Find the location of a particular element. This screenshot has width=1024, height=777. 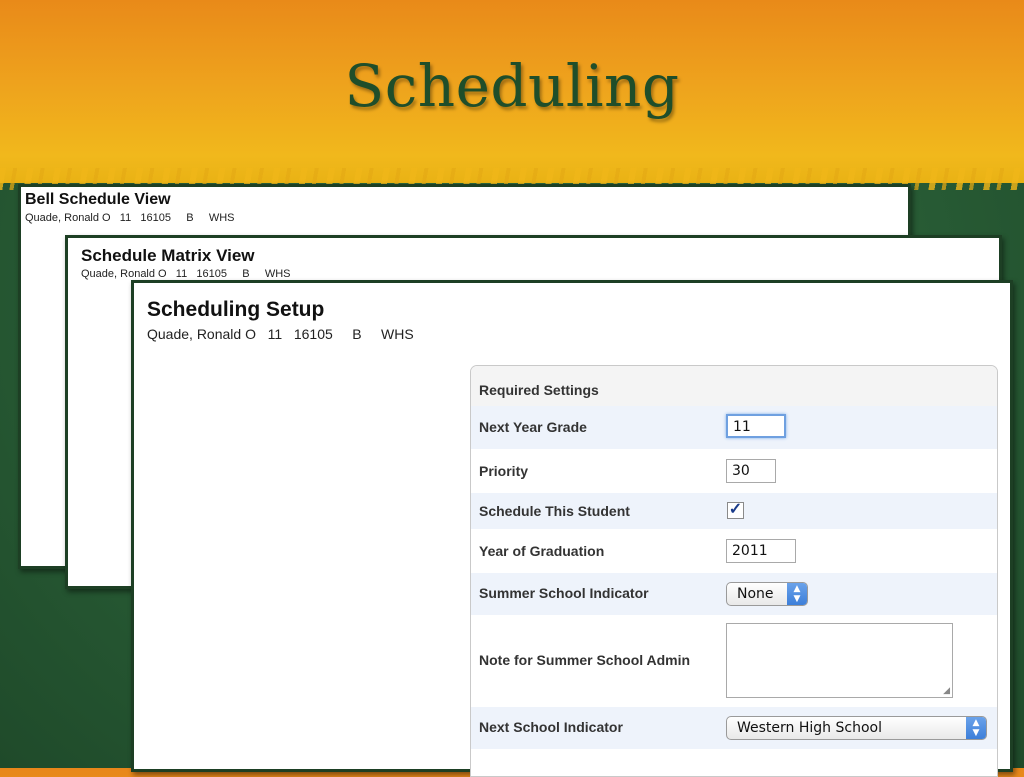

slide-title: Scheduling is located at coordinates (512, 86).